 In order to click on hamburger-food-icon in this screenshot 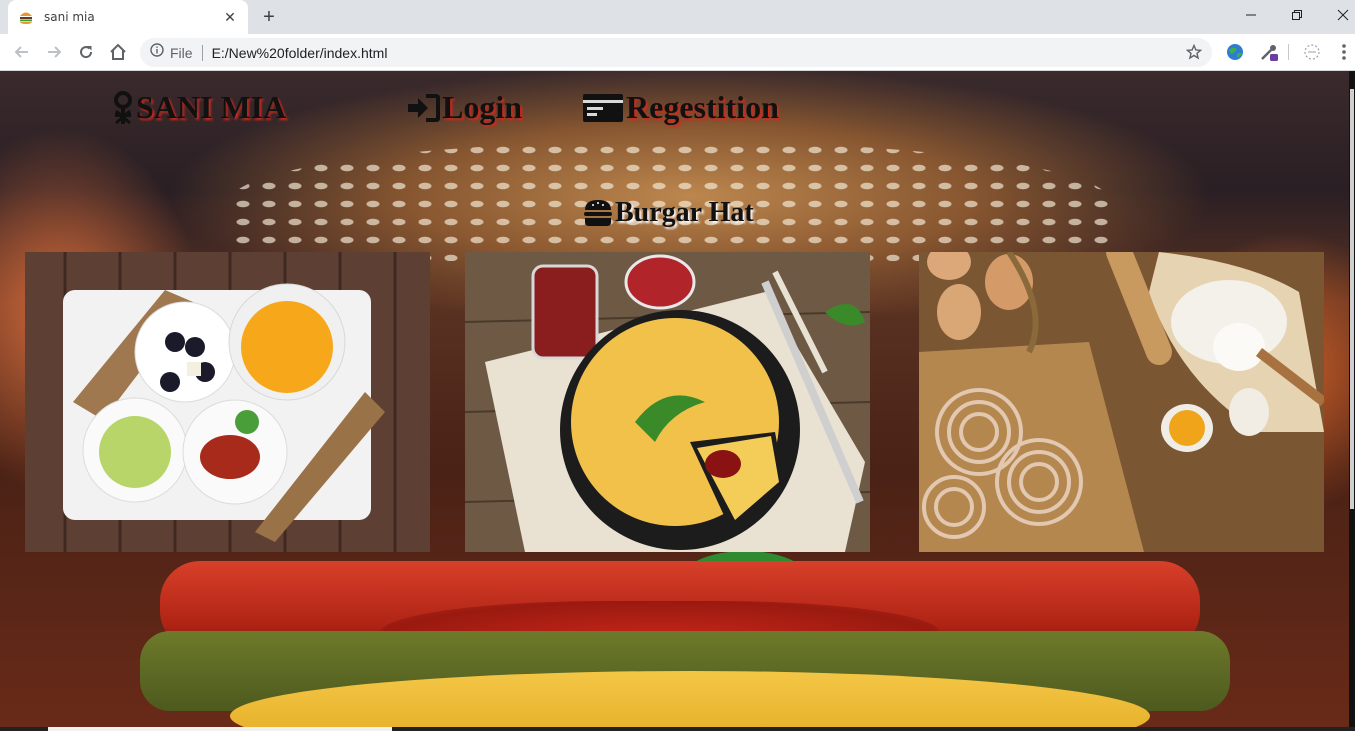, I will do `click(598, 213)`.